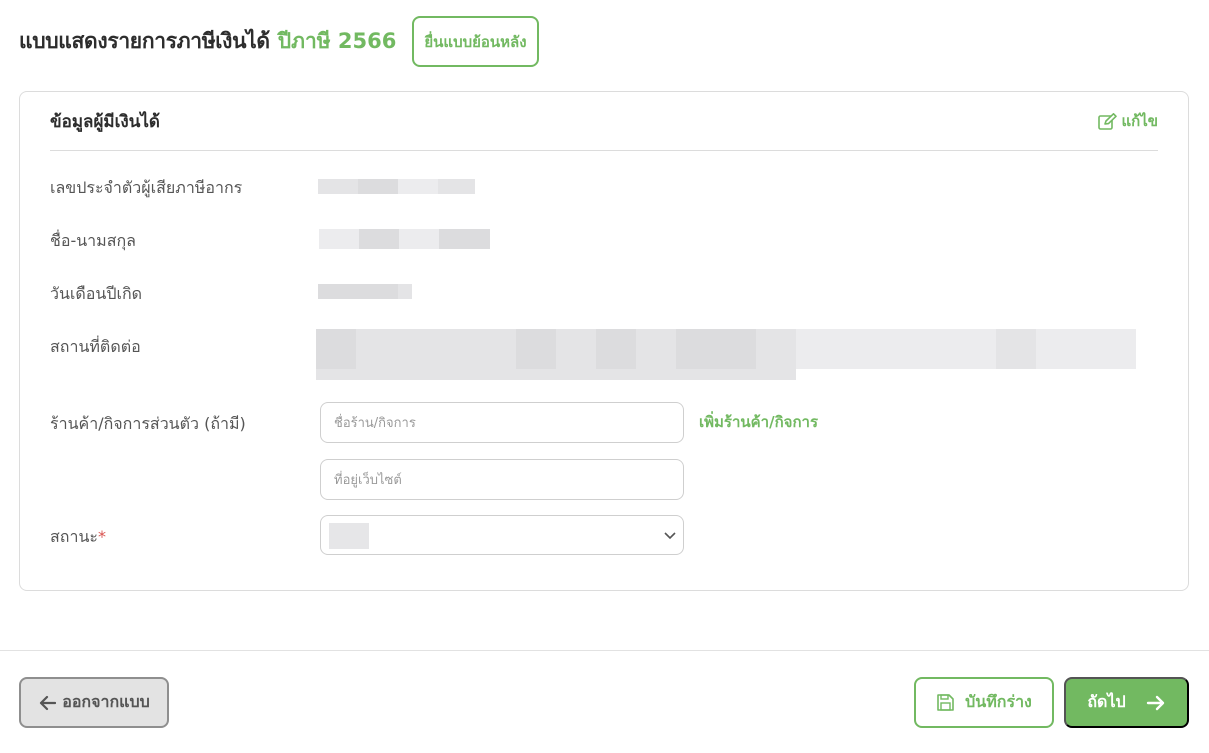  Describe the element at coordinates (604, 650) in the screenshot. I see `footer-divider` at that location.